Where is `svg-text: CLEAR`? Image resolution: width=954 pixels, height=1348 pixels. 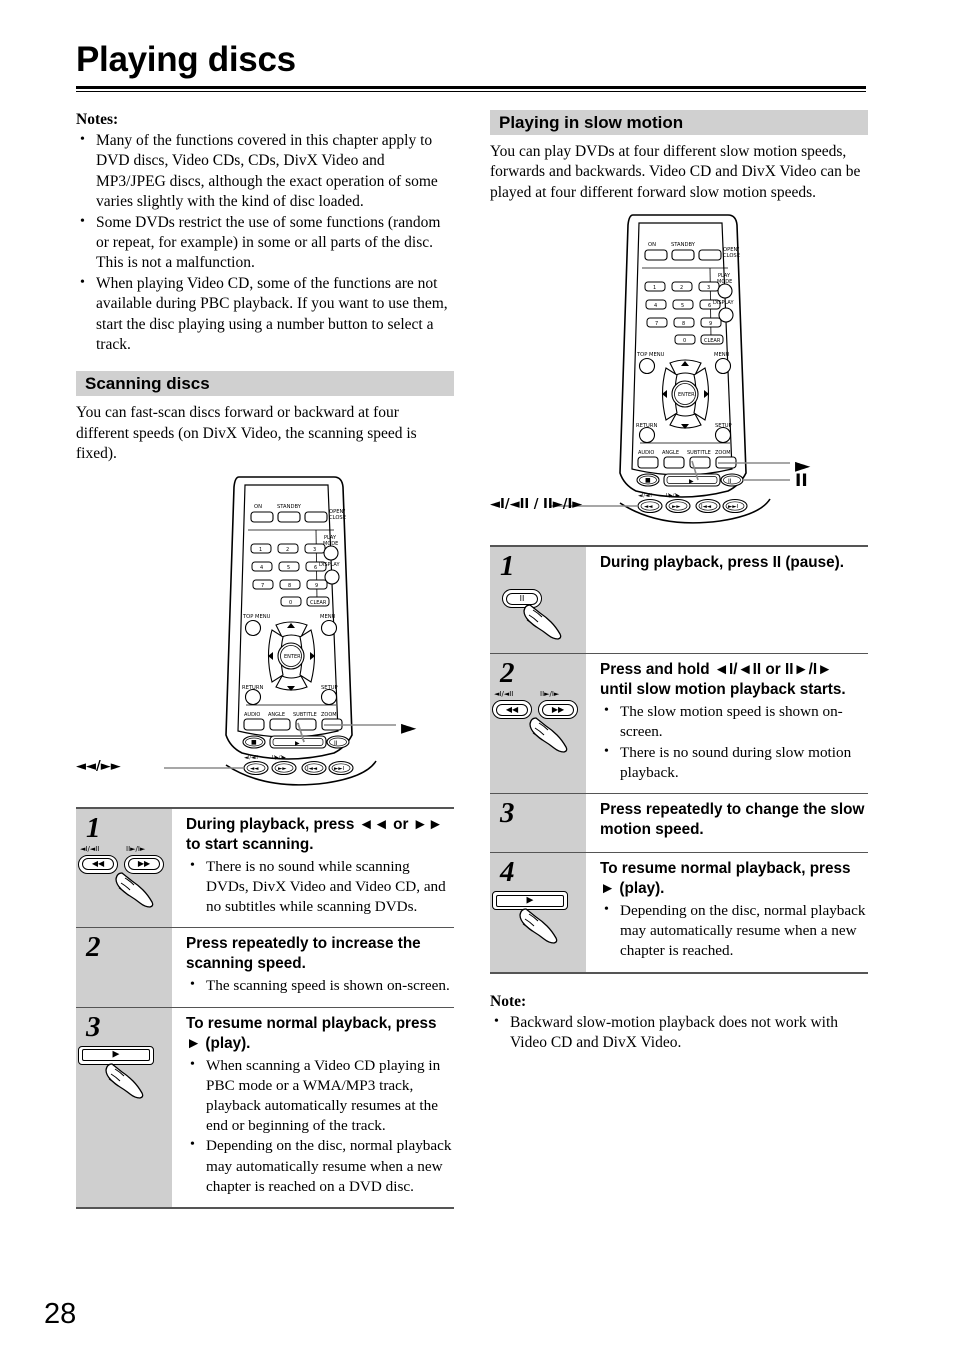
svg-text: CLEAR is located at coordinates (318, 603).